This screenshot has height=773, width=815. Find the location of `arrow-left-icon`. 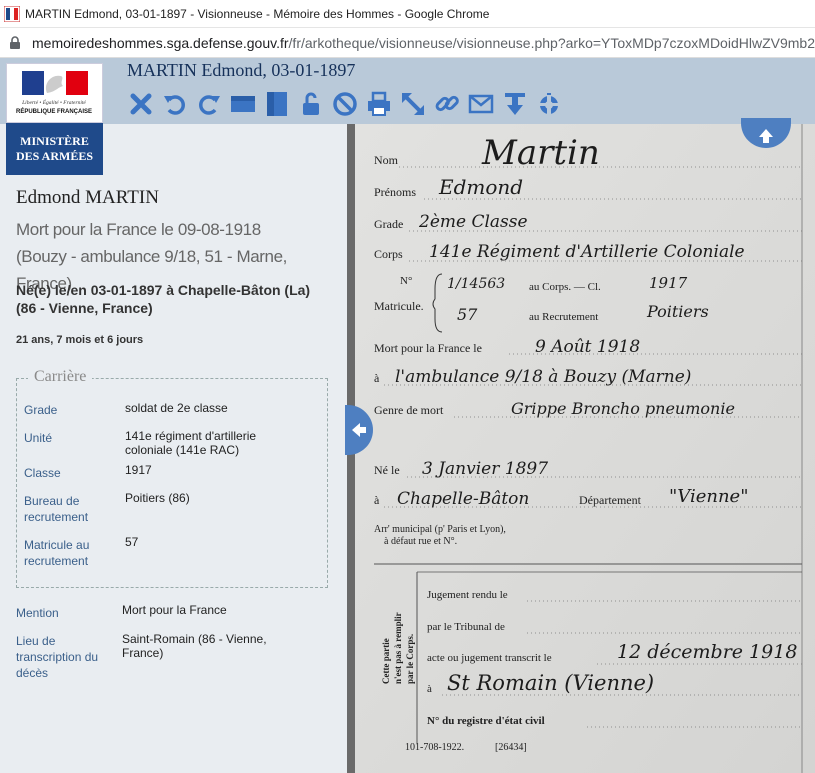

arrow-left-icon is located at coordinates (359, 430).